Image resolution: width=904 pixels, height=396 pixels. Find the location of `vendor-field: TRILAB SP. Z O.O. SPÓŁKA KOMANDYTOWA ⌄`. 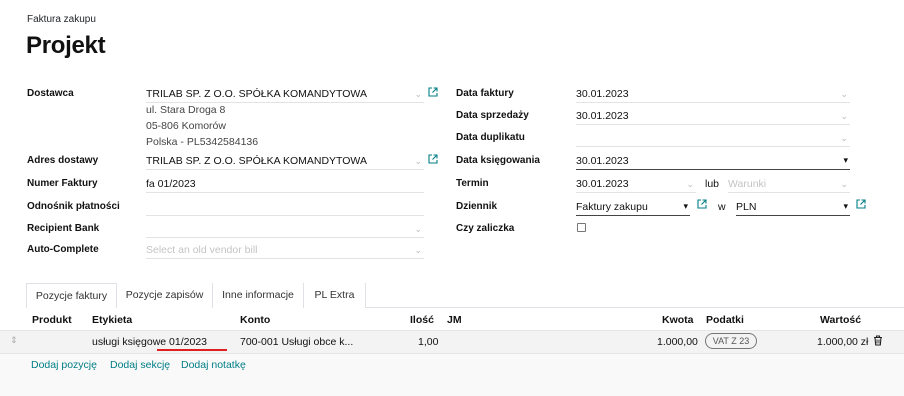

vendor-field: TRILAB SP. Z O.O. SPÓŁKA KOMANDYTOWA ⌄ is located at coordinates (285, 94).